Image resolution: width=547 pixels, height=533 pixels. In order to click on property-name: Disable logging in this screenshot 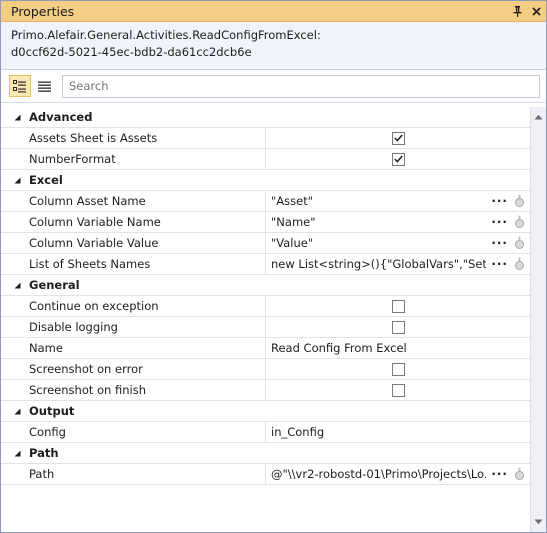, I will do `click(133, 327)`.